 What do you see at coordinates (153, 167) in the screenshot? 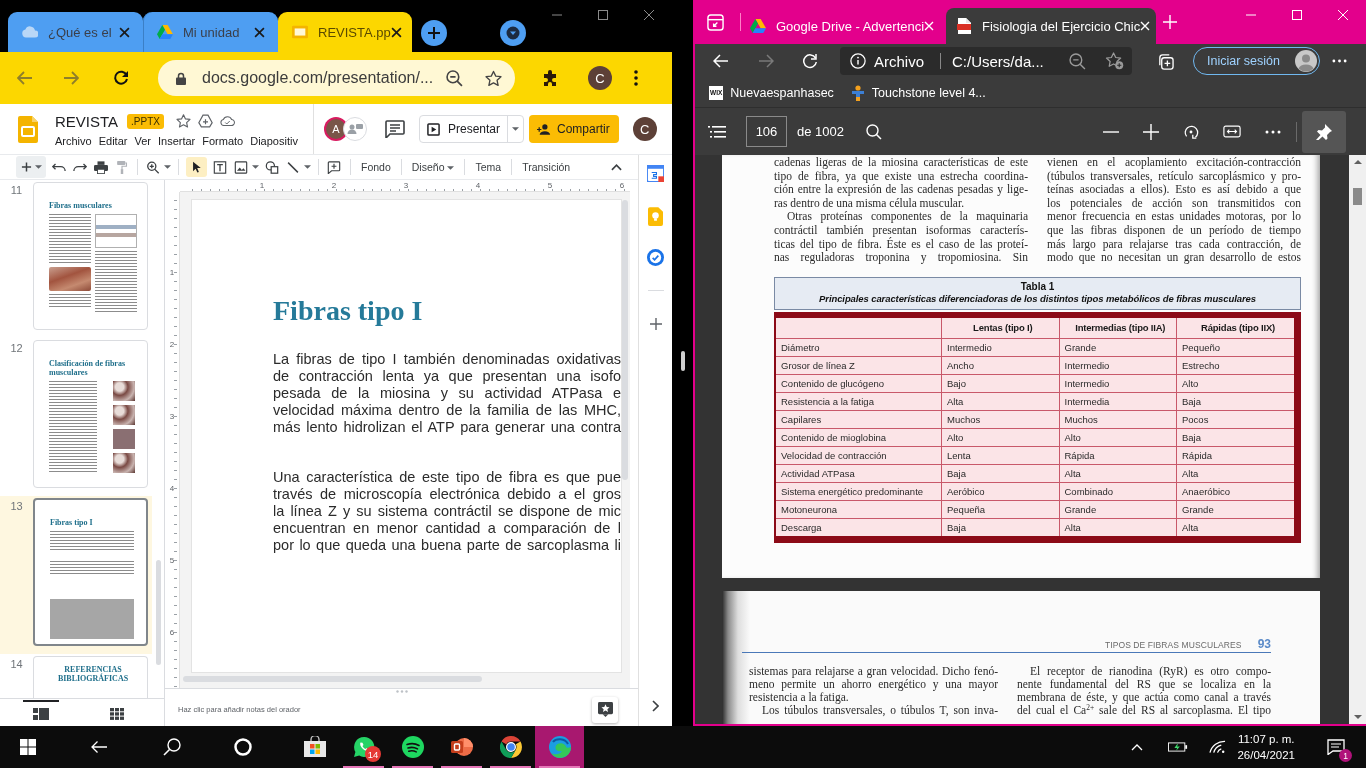
I see `zoom-in-icon` at bounding box center [153, 167].